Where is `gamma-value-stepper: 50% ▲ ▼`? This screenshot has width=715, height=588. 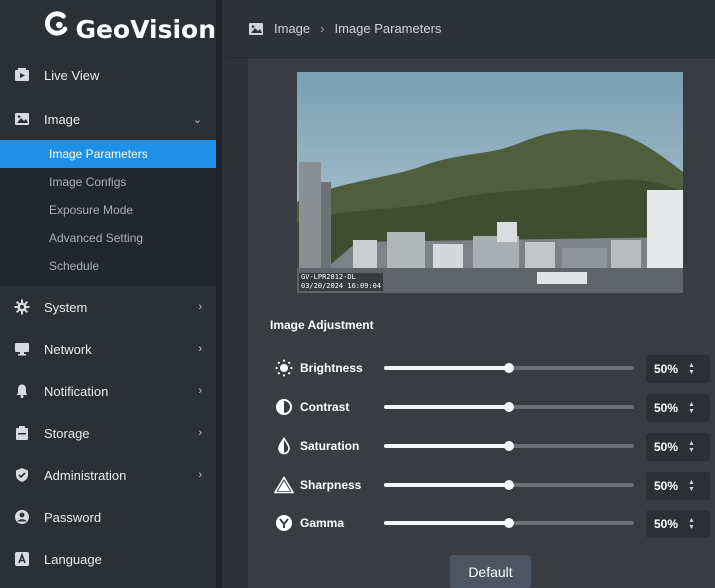 gamma-value-stepper: 50% ▲ ▼ is located at coordinates (678, 524).